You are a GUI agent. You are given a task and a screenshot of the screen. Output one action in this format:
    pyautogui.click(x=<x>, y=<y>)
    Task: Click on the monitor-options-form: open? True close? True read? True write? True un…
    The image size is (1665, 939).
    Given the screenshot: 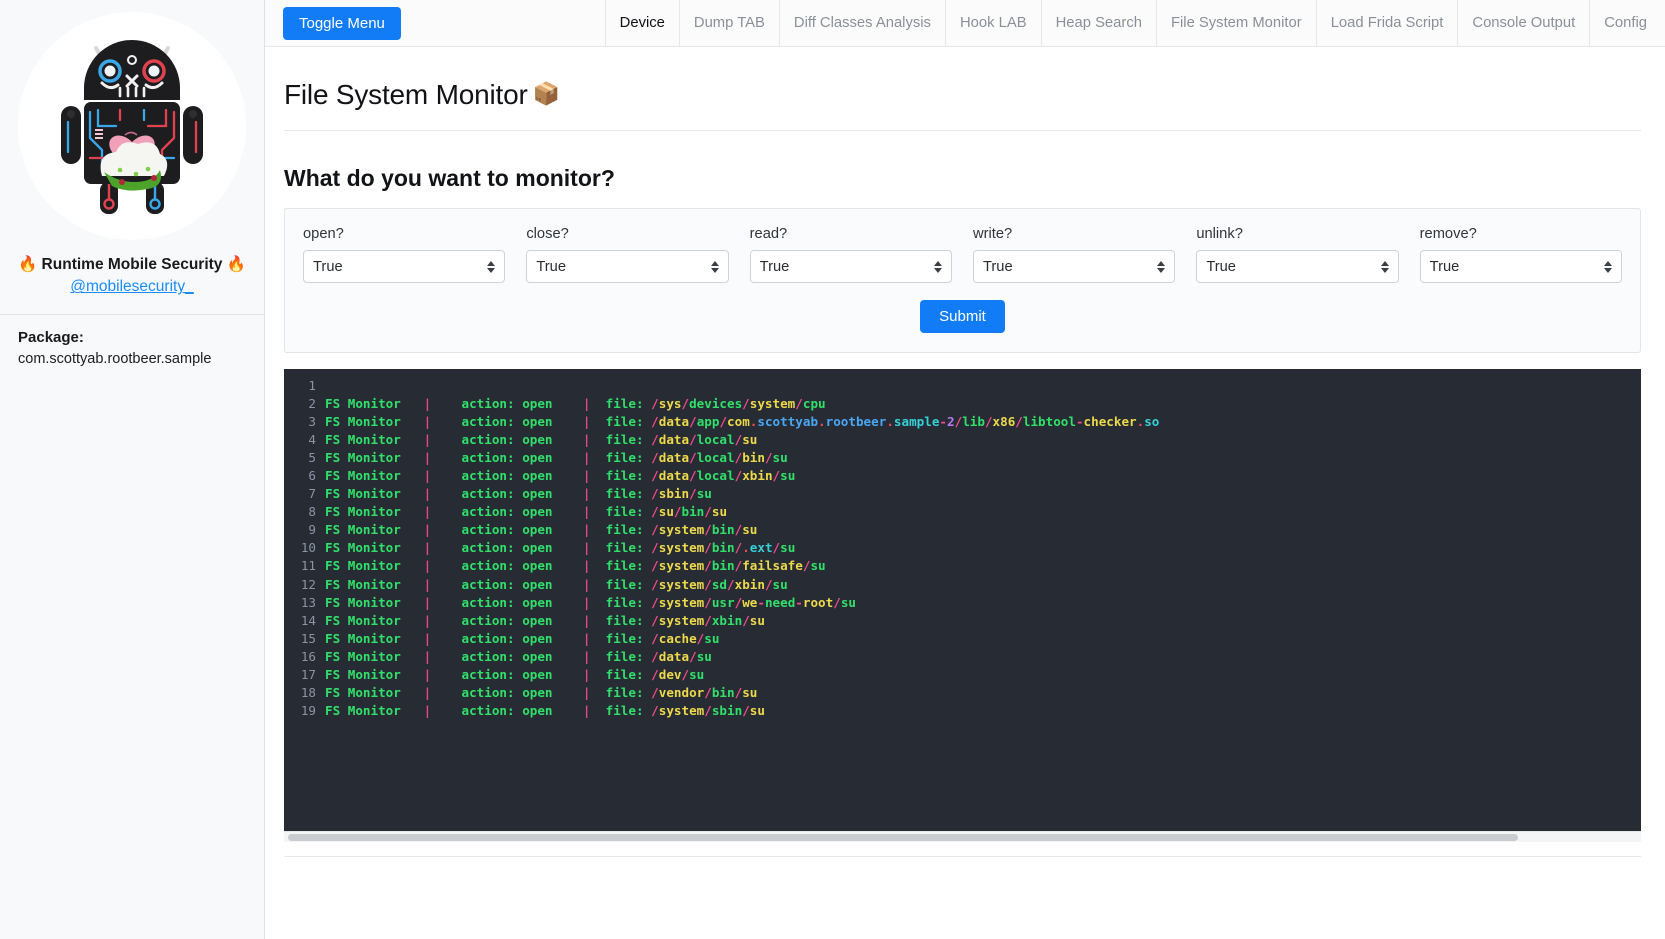 What is the action you would take?
    pyautogui.click(x=962, y=280)
    